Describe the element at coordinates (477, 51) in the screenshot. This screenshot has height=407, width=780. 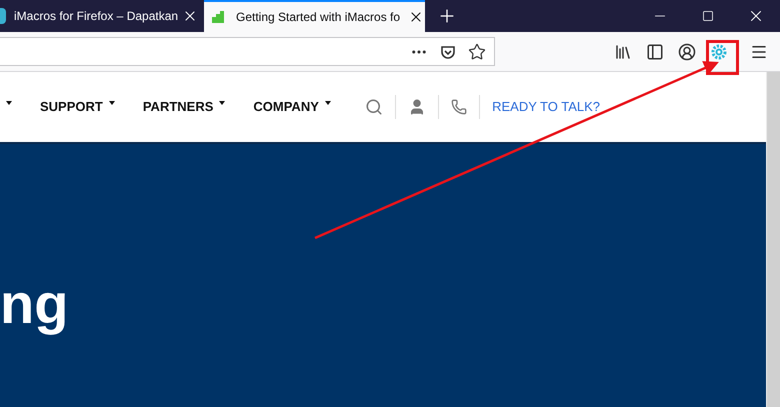
I see `star-icon` at that location.